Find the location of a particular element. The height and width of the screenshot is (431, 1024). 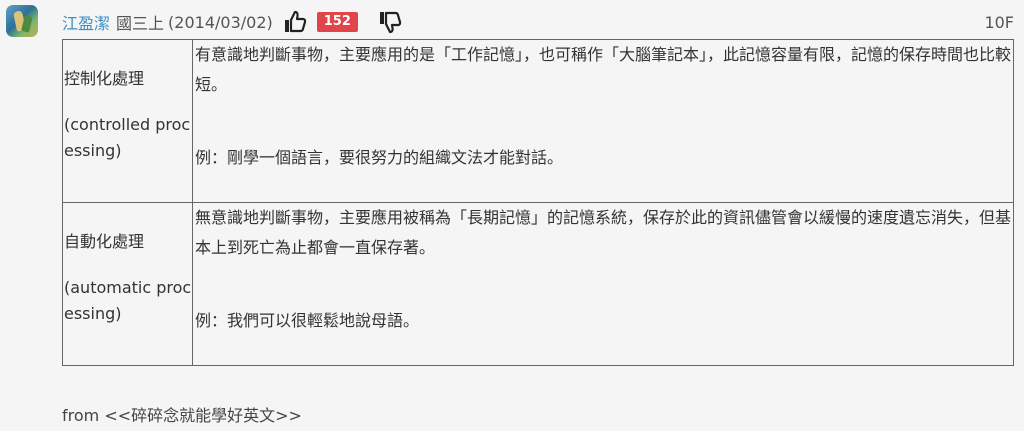

term-cell: 自動化處理 (automatic processing) is located at coordinates (127, 284).